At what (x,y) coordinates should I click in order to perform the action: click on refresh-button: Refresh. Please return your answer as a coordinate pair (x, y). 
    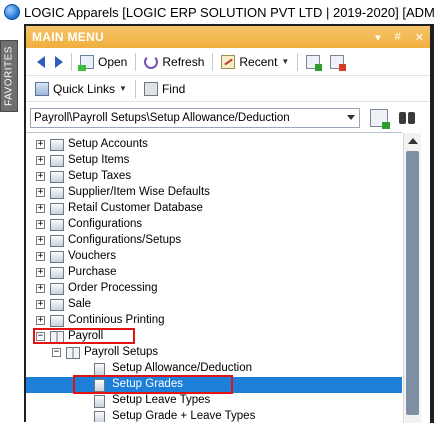
    Looking at the image, I should click on (174, 62).